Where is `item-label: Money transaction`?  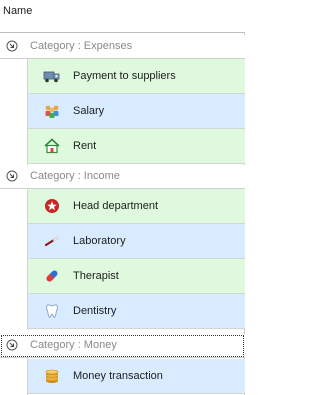 item-label: Money transaction is located at coordinates (118, 376).